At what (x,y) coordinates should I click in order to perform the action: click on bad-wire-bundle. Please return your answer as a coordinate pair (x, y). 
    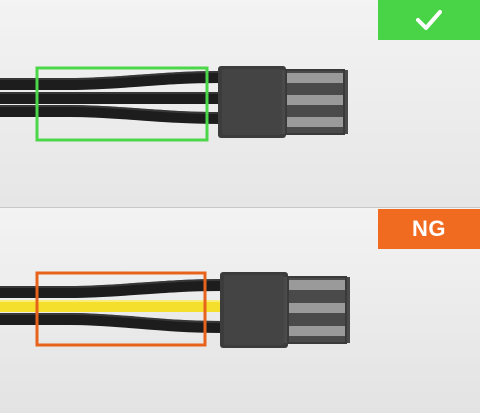
    Looking at the image, I should click on (111, 306).